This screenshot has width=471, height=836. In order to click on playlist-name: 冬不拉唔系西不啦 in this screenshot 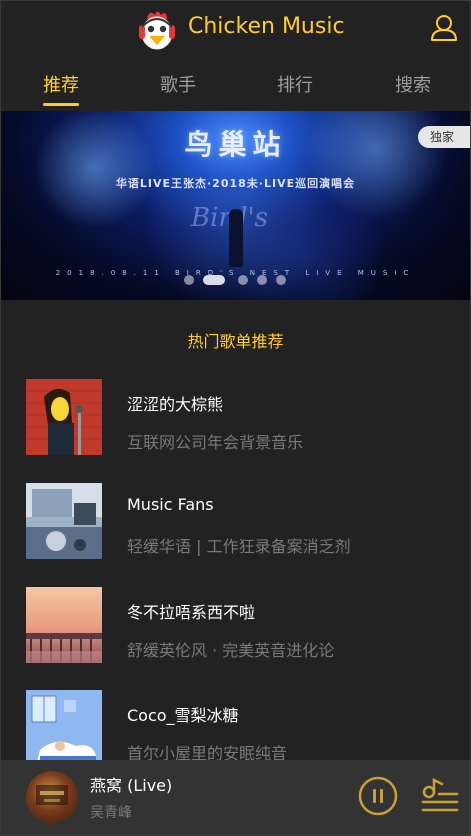, I will do `click(191, 612)`.